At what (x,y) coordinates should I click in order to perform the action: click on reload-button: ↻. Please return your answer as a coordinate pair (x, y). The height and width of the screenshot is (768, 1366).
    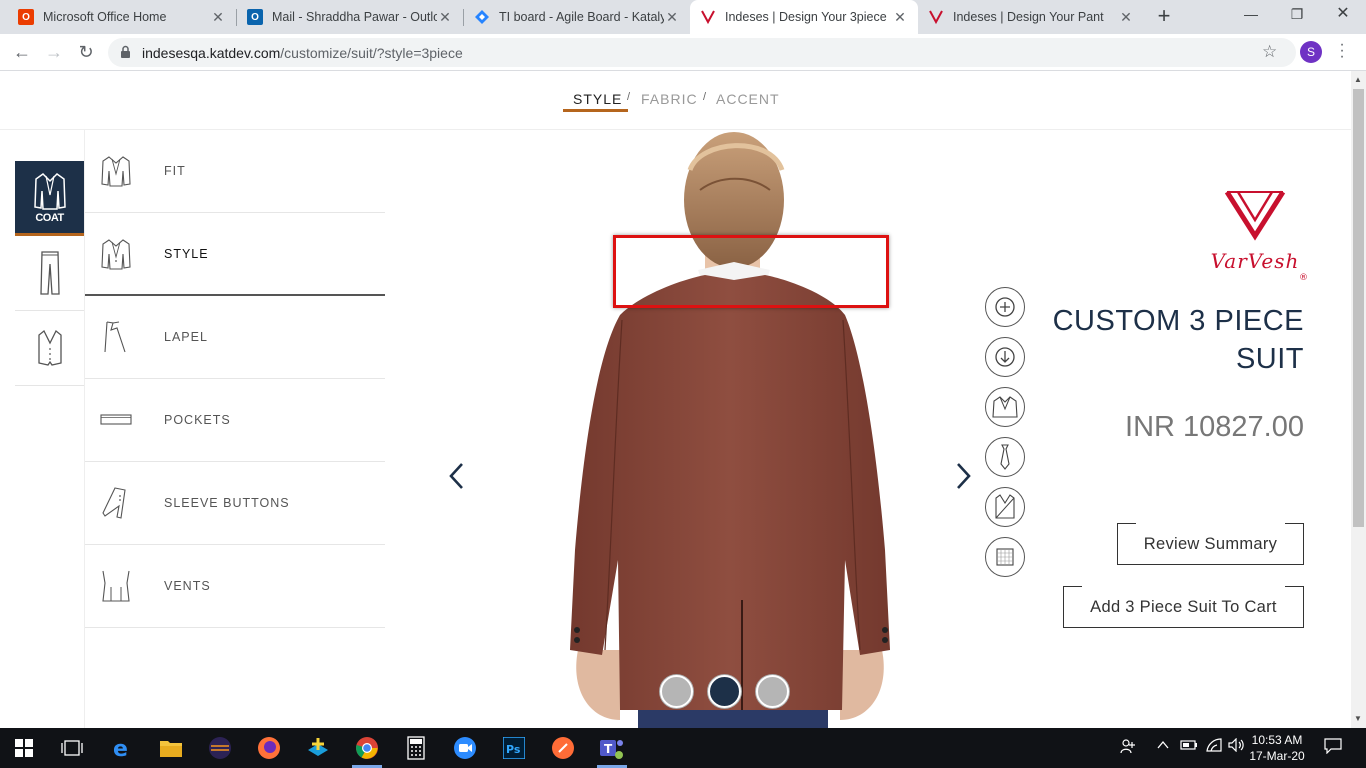
    Looking at the image, I should click on (86, 52).